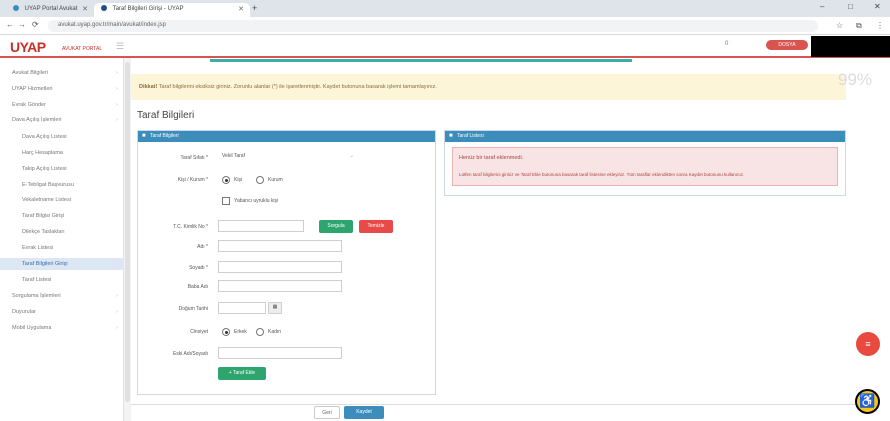  I want to click on dogum-tarihi-input, so click(242, 308).